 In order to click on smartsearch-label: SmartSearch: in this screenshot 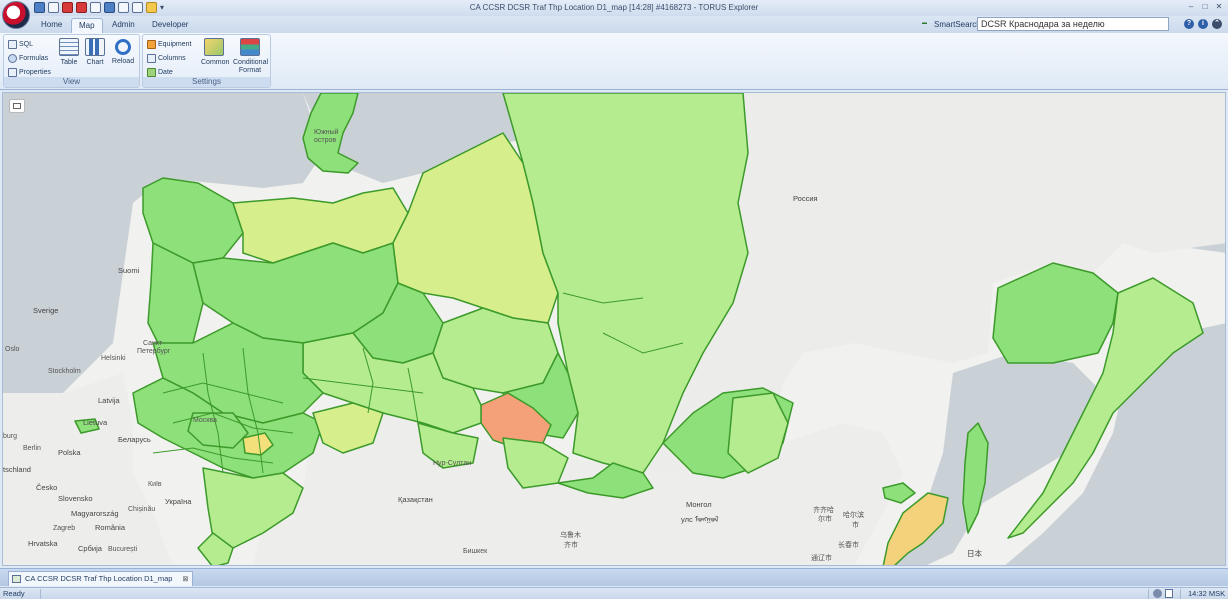, I will do `click(958, 24)`.